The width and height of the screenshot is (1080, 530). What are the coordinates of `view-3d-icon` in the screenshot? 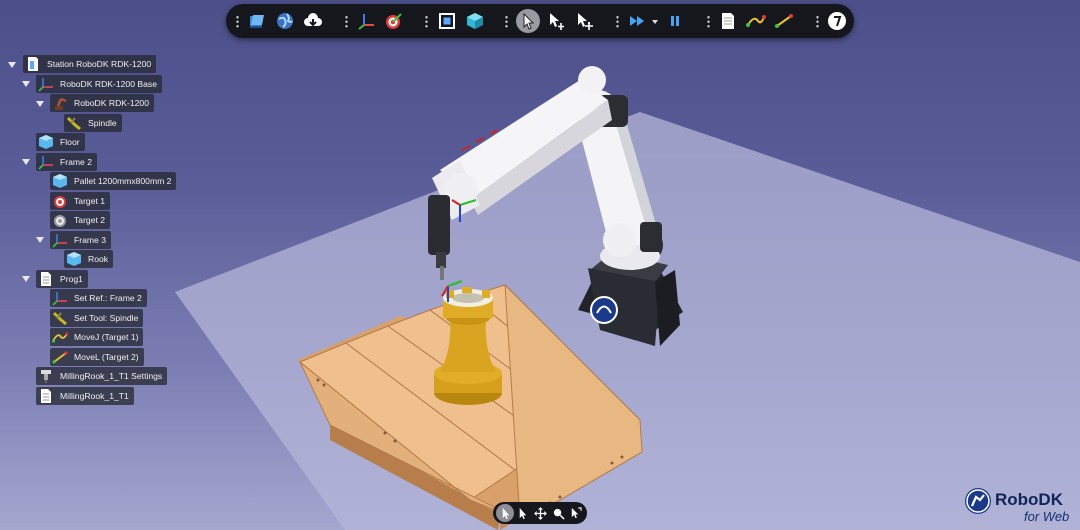 It's located at (475, 21).